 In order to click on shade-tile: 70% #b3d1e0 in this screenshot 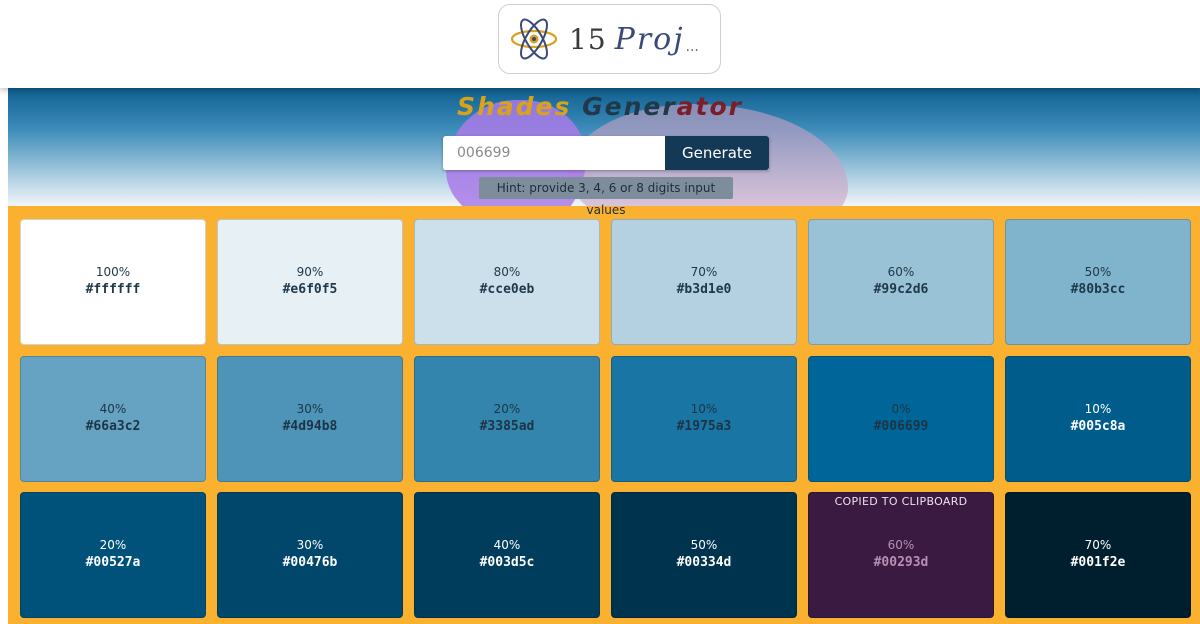, I will do `click(704, 282)`.